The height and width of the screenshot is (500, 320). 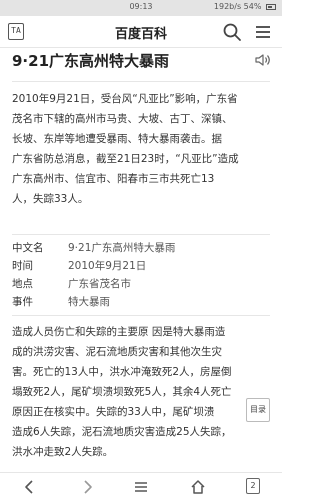 I want to click on info-row: 时间 2010年9月21日, so click(x=141, y=266).